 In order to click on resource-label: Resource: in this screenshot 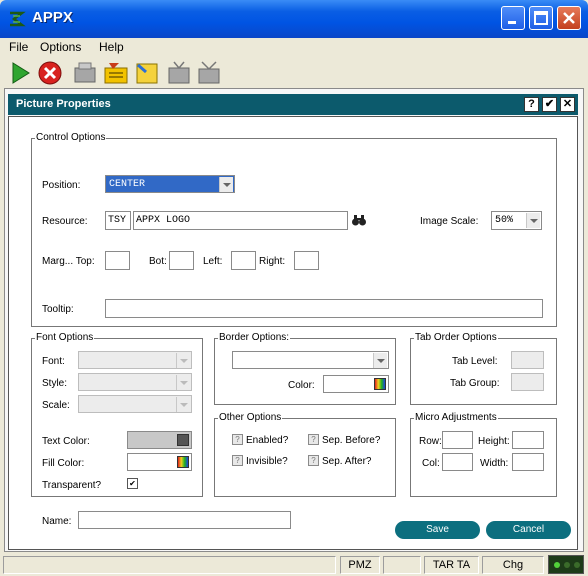, I will do `click(65, 221)`.